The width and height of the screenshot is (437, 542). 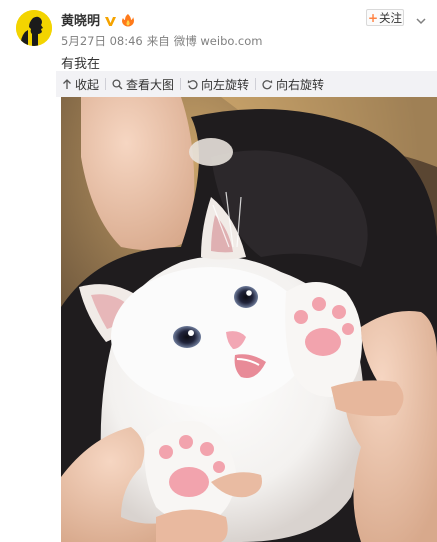 I want to click on rotate-left-icon, so click(x=192, y=84).